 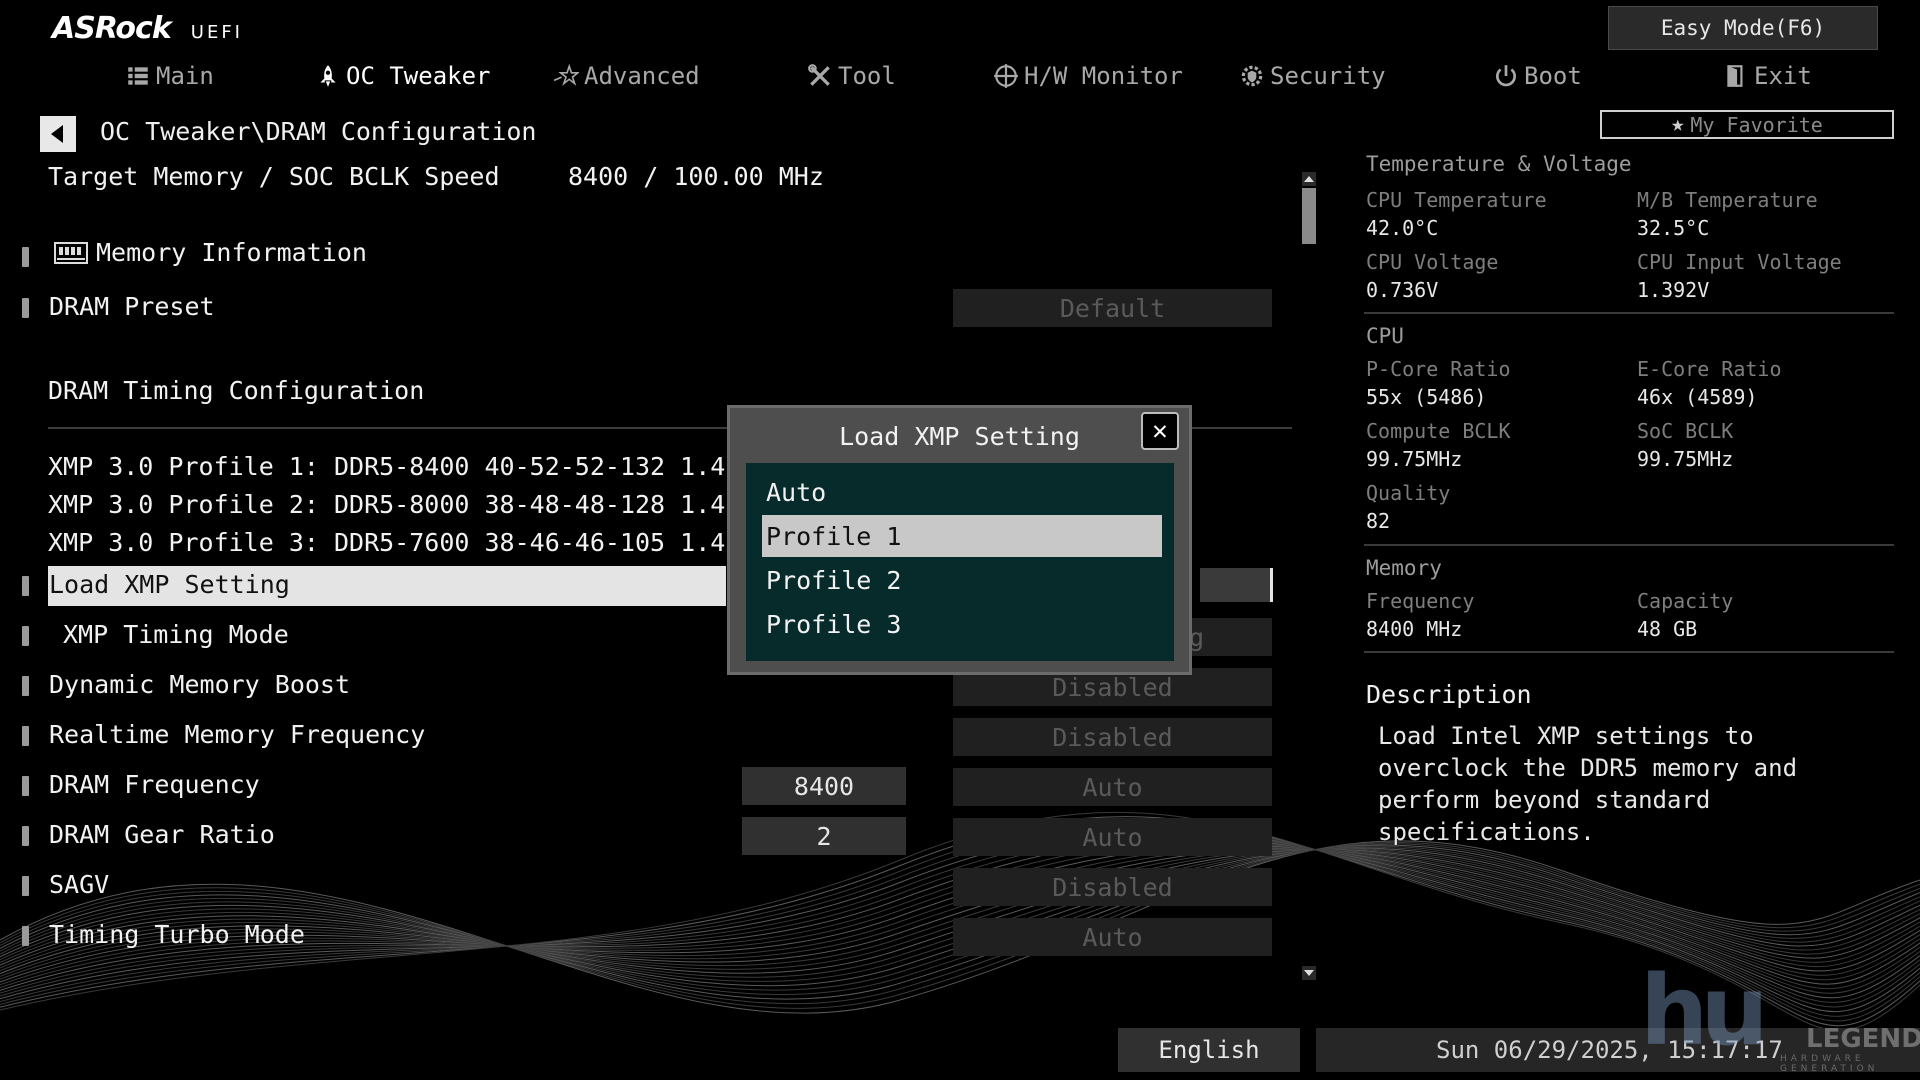 What do you see at coordinates (1438, 369) in the screenshot?
I see `pcore-ratio-label: P-Core Ratio` at bounding box center [1438, 369].